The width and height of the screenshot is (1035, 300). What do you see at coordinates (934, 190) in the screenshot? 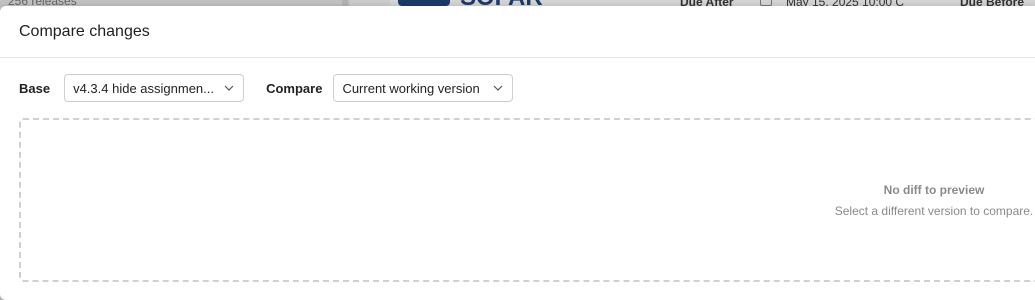
I see `empty-state-title: No diff to preview` at bounding box center [934, 190].